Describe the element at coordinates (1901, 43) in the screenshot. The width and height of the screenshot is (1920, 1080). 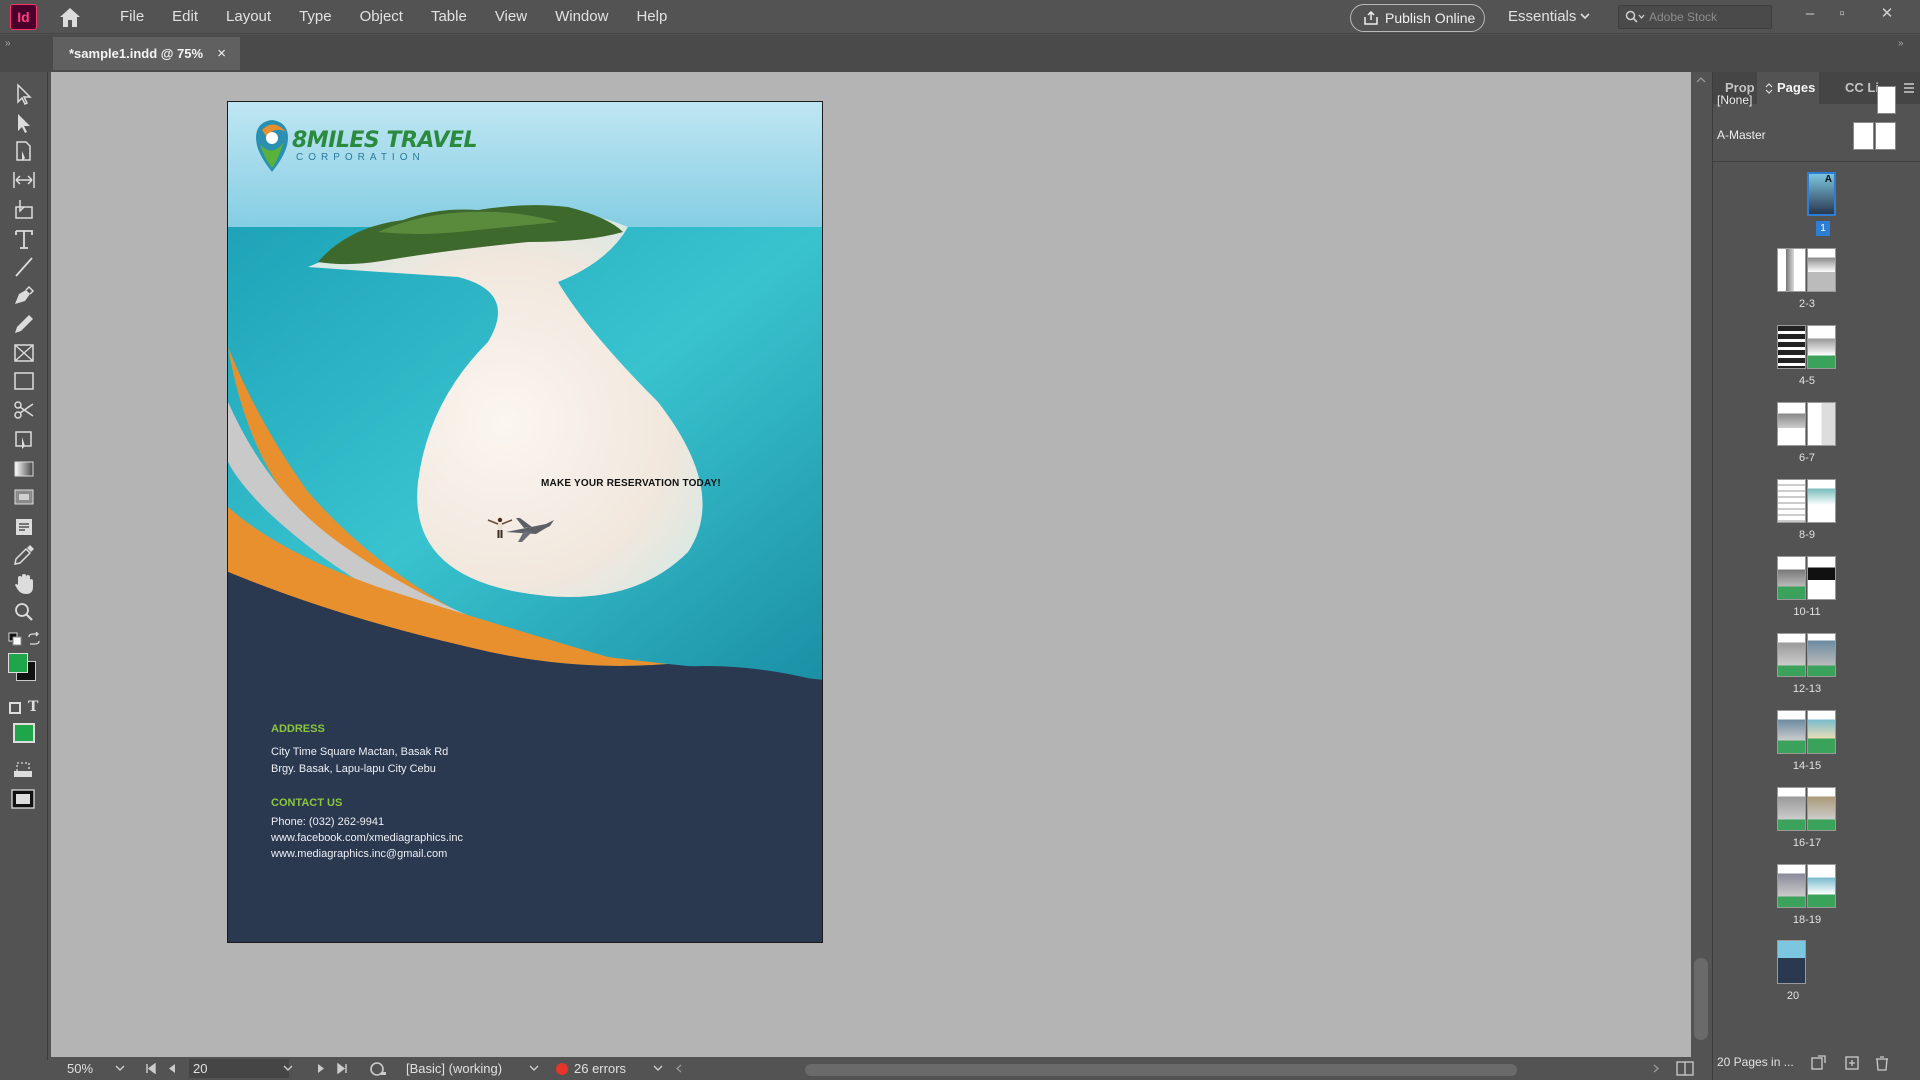
I see `collapse-right-icon: »` at that location.